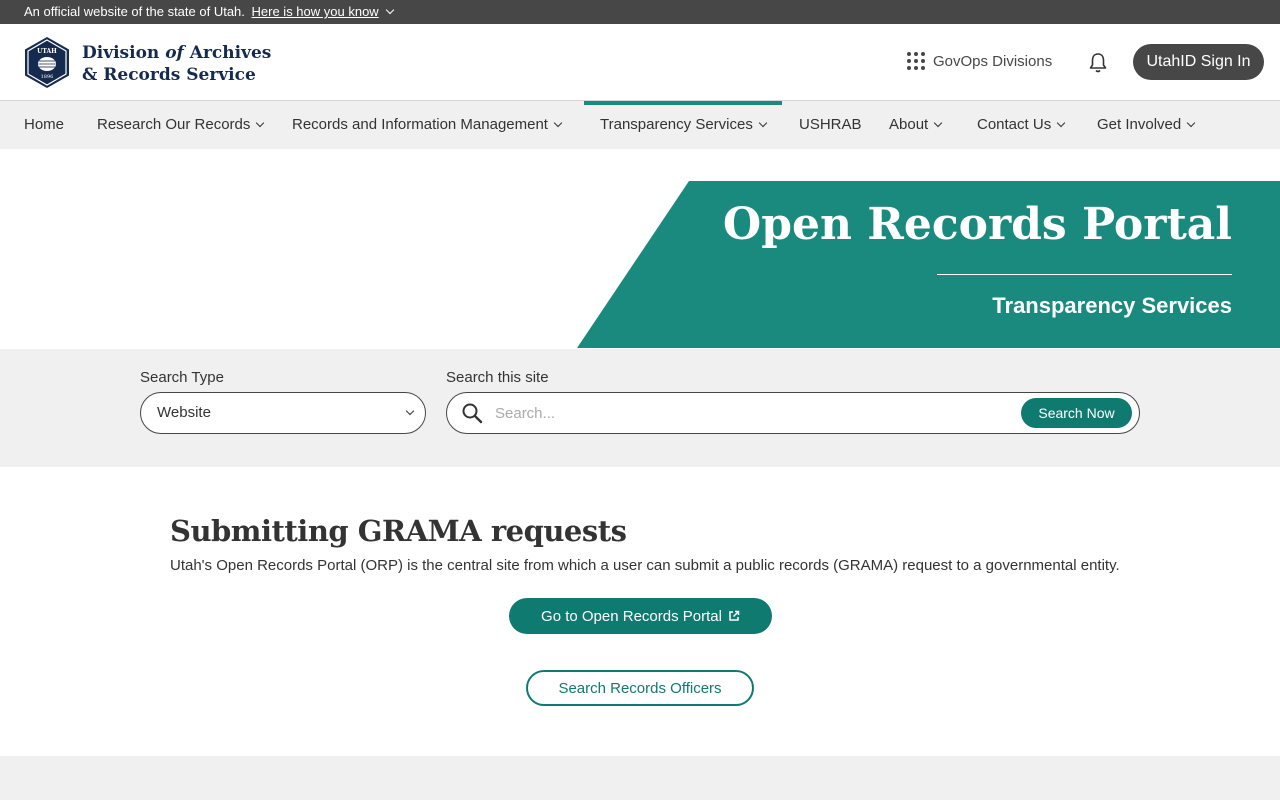 The image size is (1280, 800). Describe the element at coordinates (47, 51) in the screenshot. I see `seal-top-text: UTAH` at that location.